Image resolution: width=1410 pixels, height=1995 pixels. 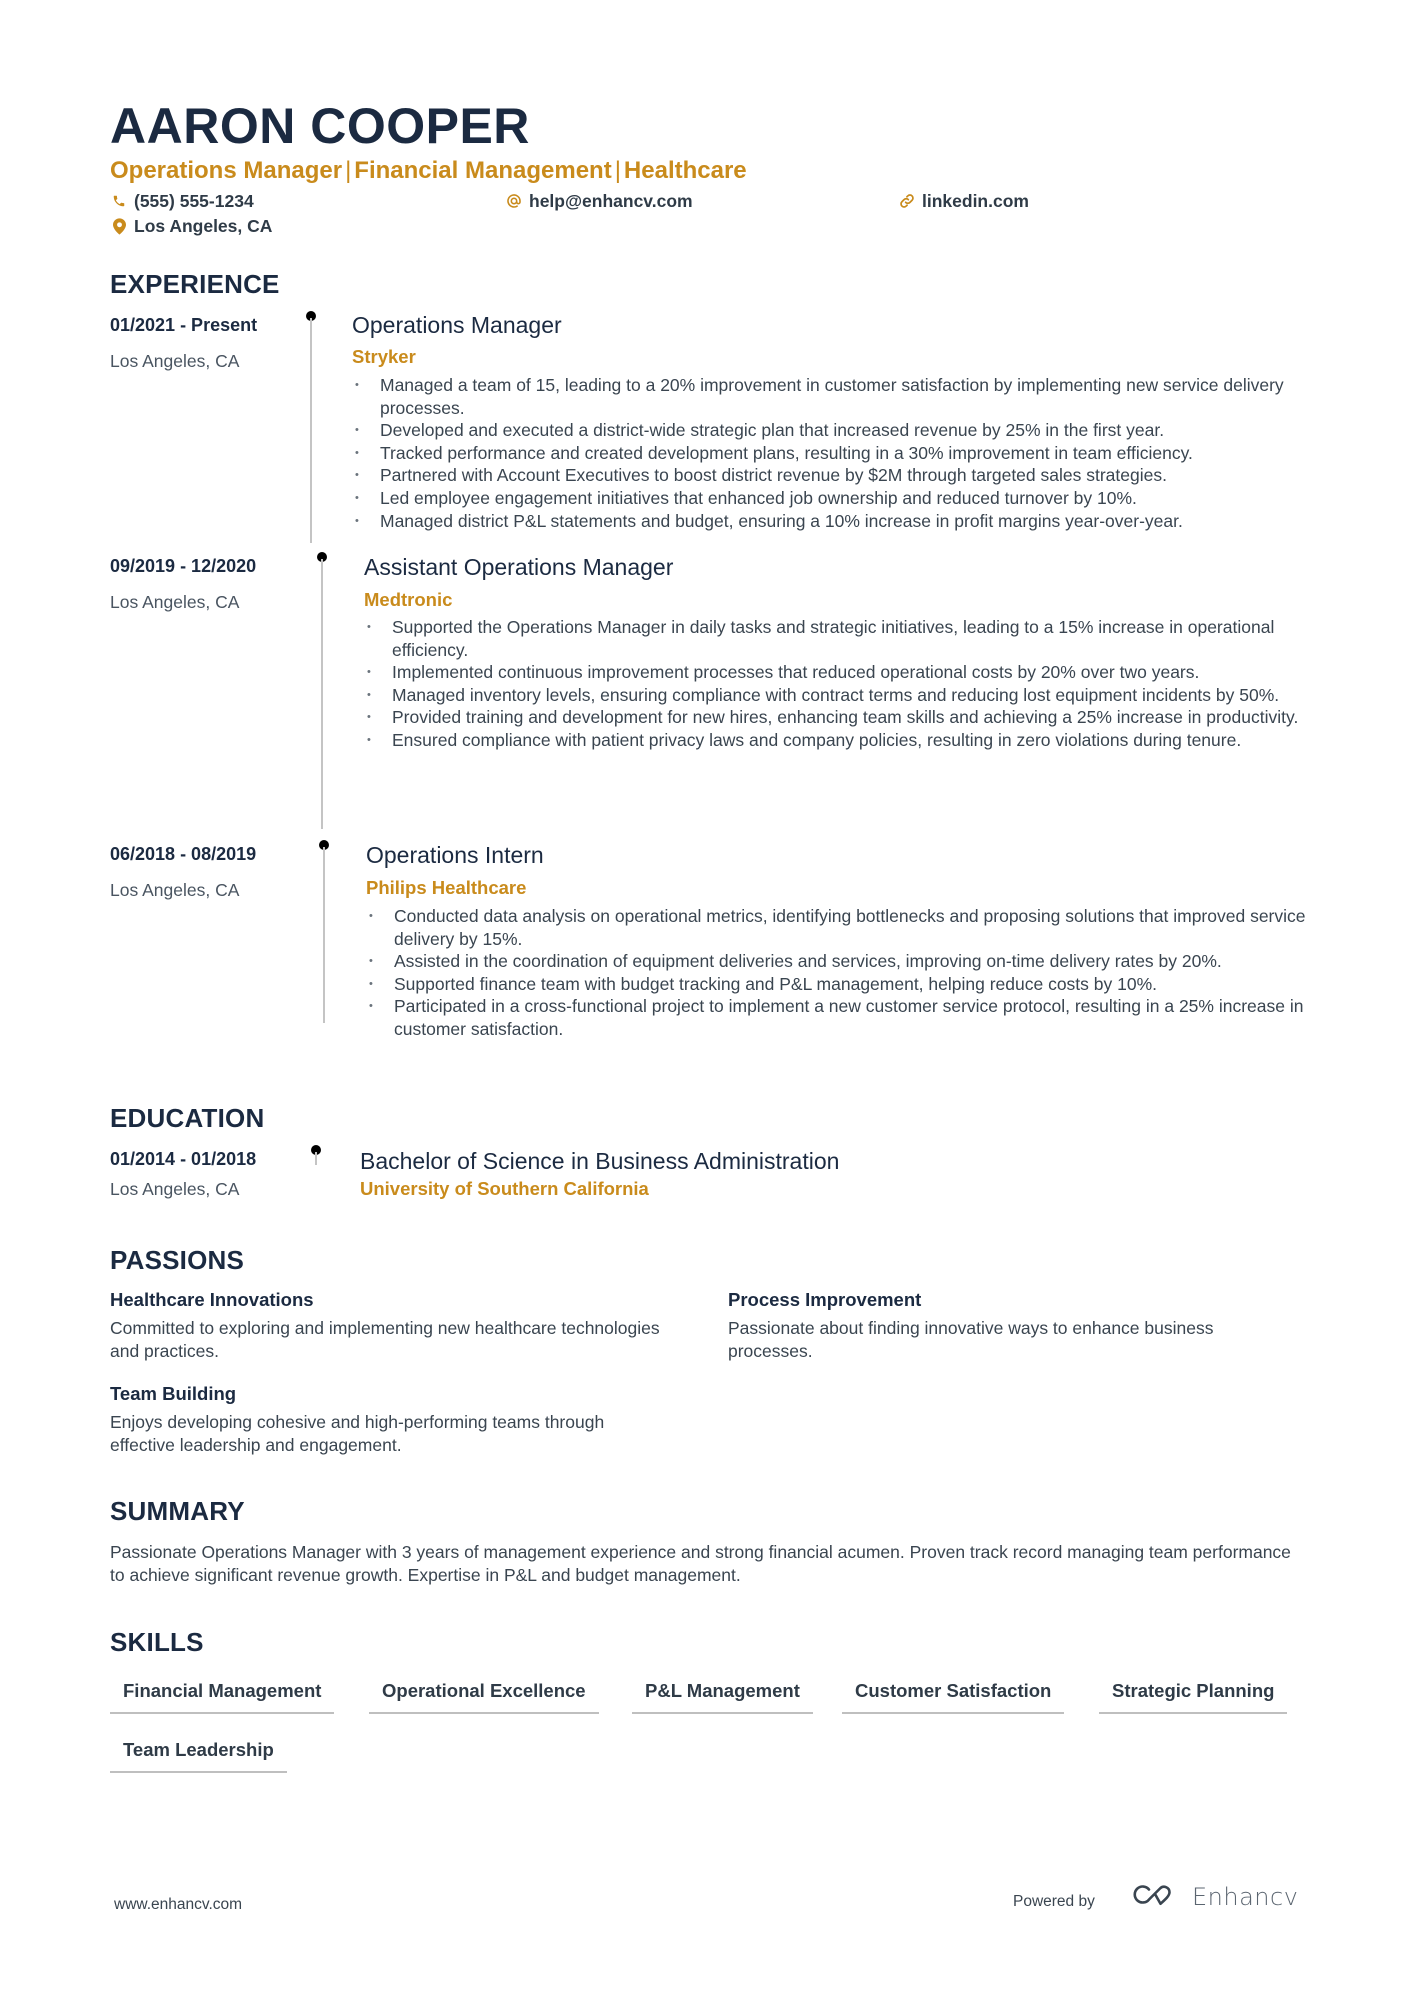 I want to click on passion-title: Team Building, so click(x=173, y=1393).